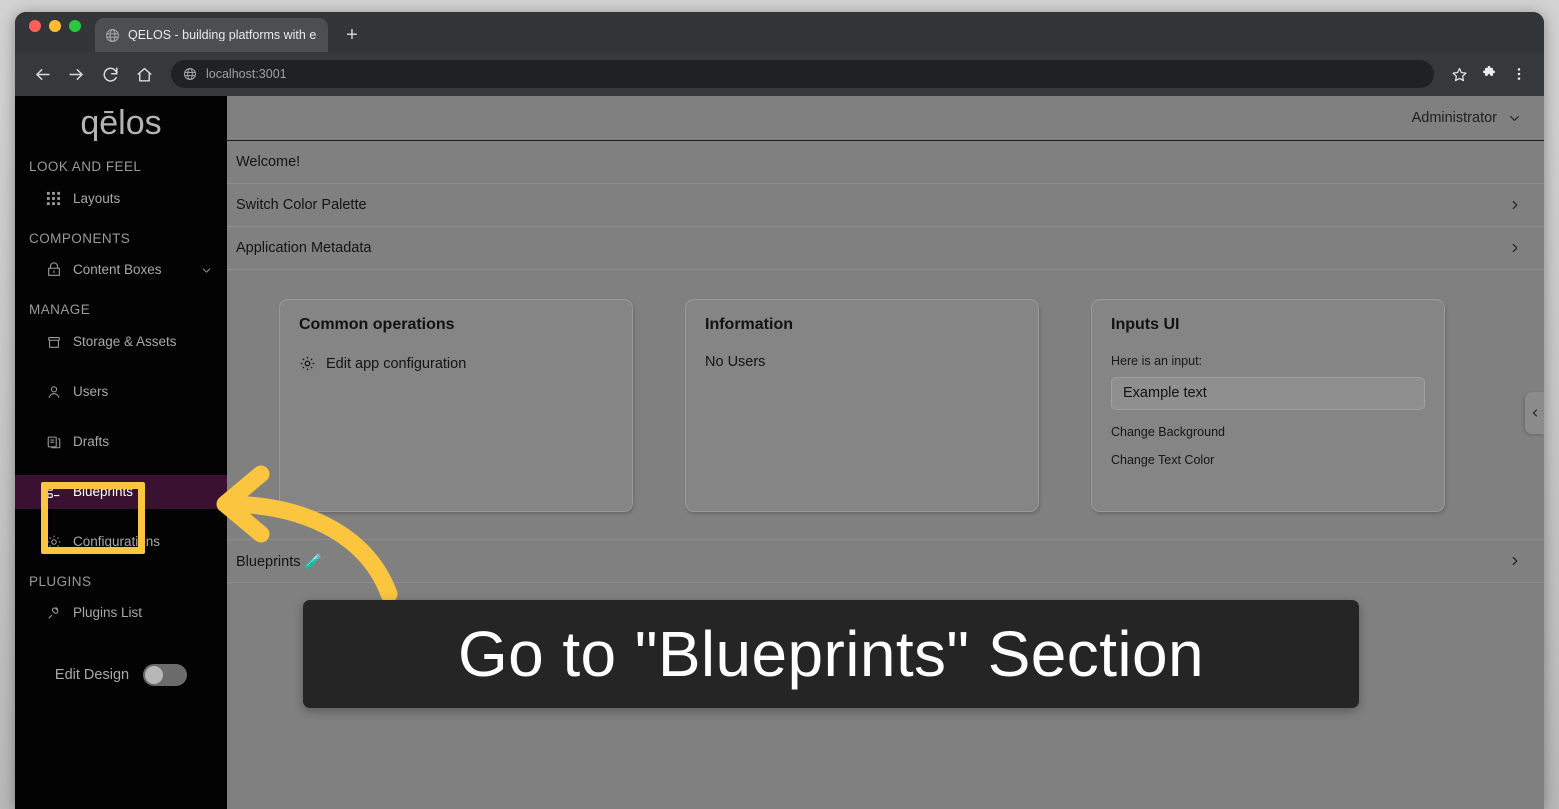 The image size is (1559, 809). I want to click on puzzle-icon, so click(1489, 70).